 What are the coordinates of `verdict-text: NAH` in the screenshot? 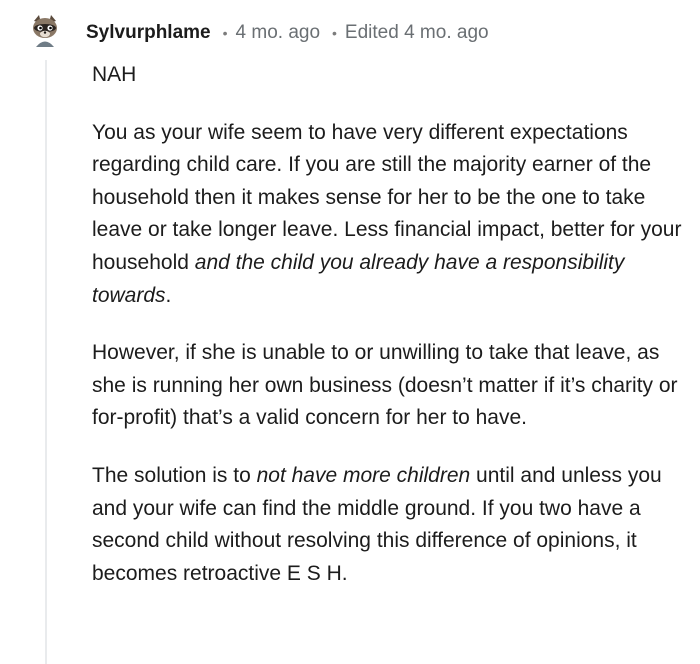 It's located at (114, 74).